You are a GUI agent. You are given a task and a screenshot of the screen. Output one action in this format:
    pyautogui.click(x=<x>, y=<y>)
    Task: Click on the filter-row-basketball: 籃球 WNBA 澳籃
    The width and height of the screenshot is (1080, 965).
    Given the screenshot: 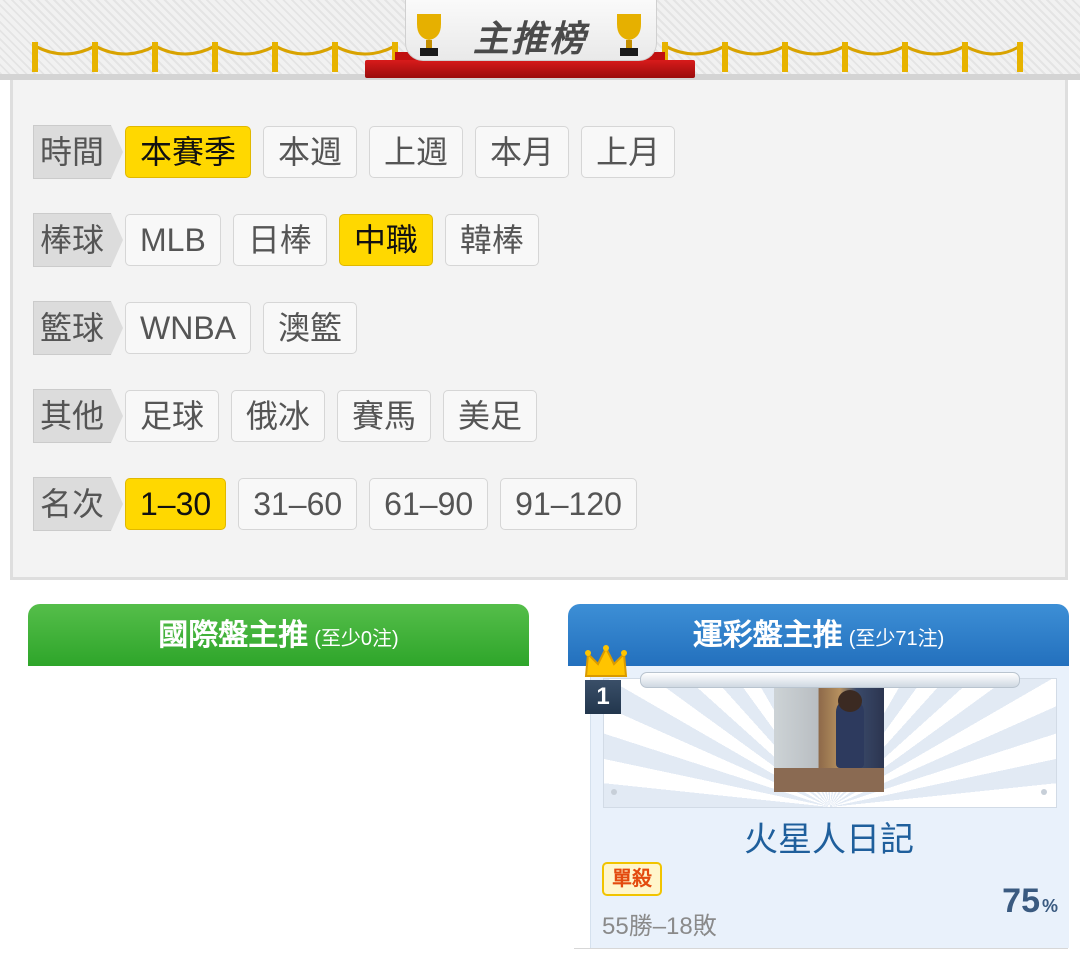 What is the action you would take?
    pyautogui.click(x=201, y=328)
    